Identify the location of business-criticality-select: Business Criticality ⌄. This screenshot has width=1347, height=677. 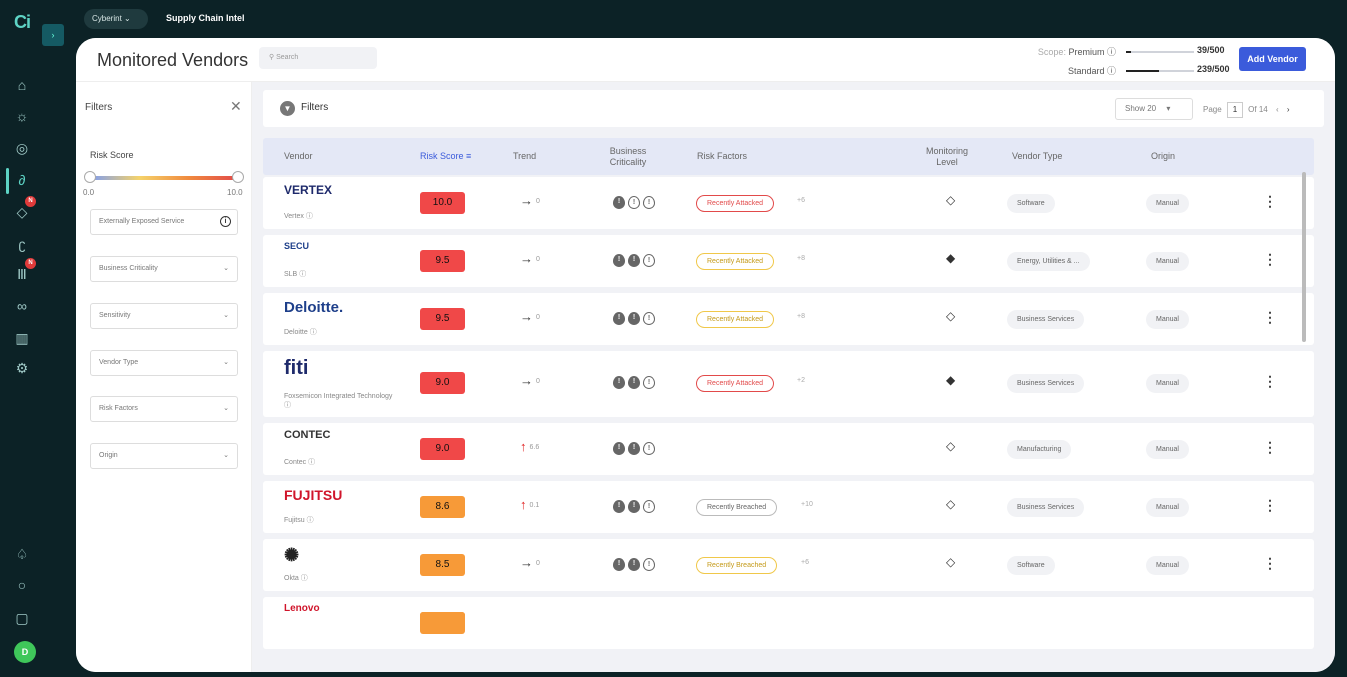
(164, 269).